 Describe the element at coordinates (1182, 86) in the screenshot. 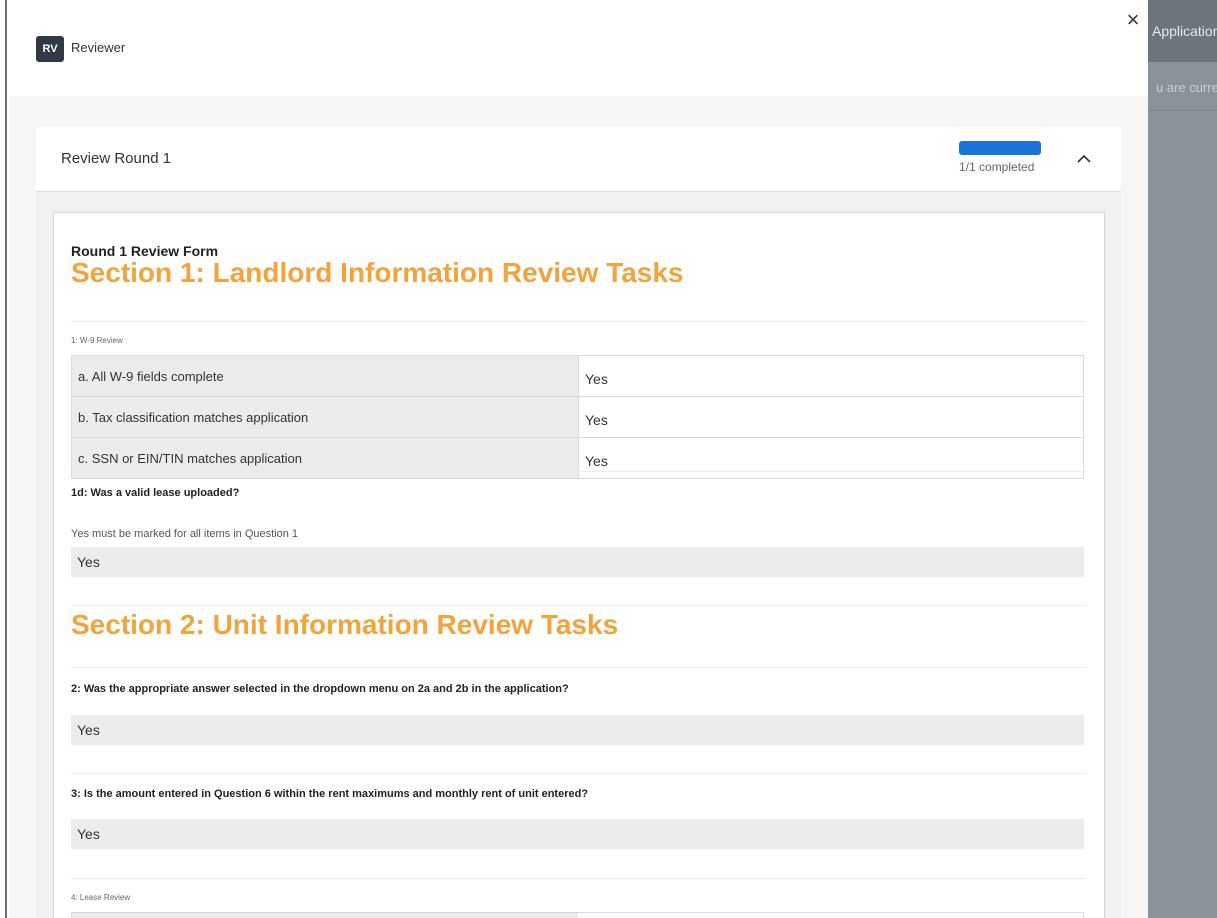

I see `background-subtext: u are currently` at that location.